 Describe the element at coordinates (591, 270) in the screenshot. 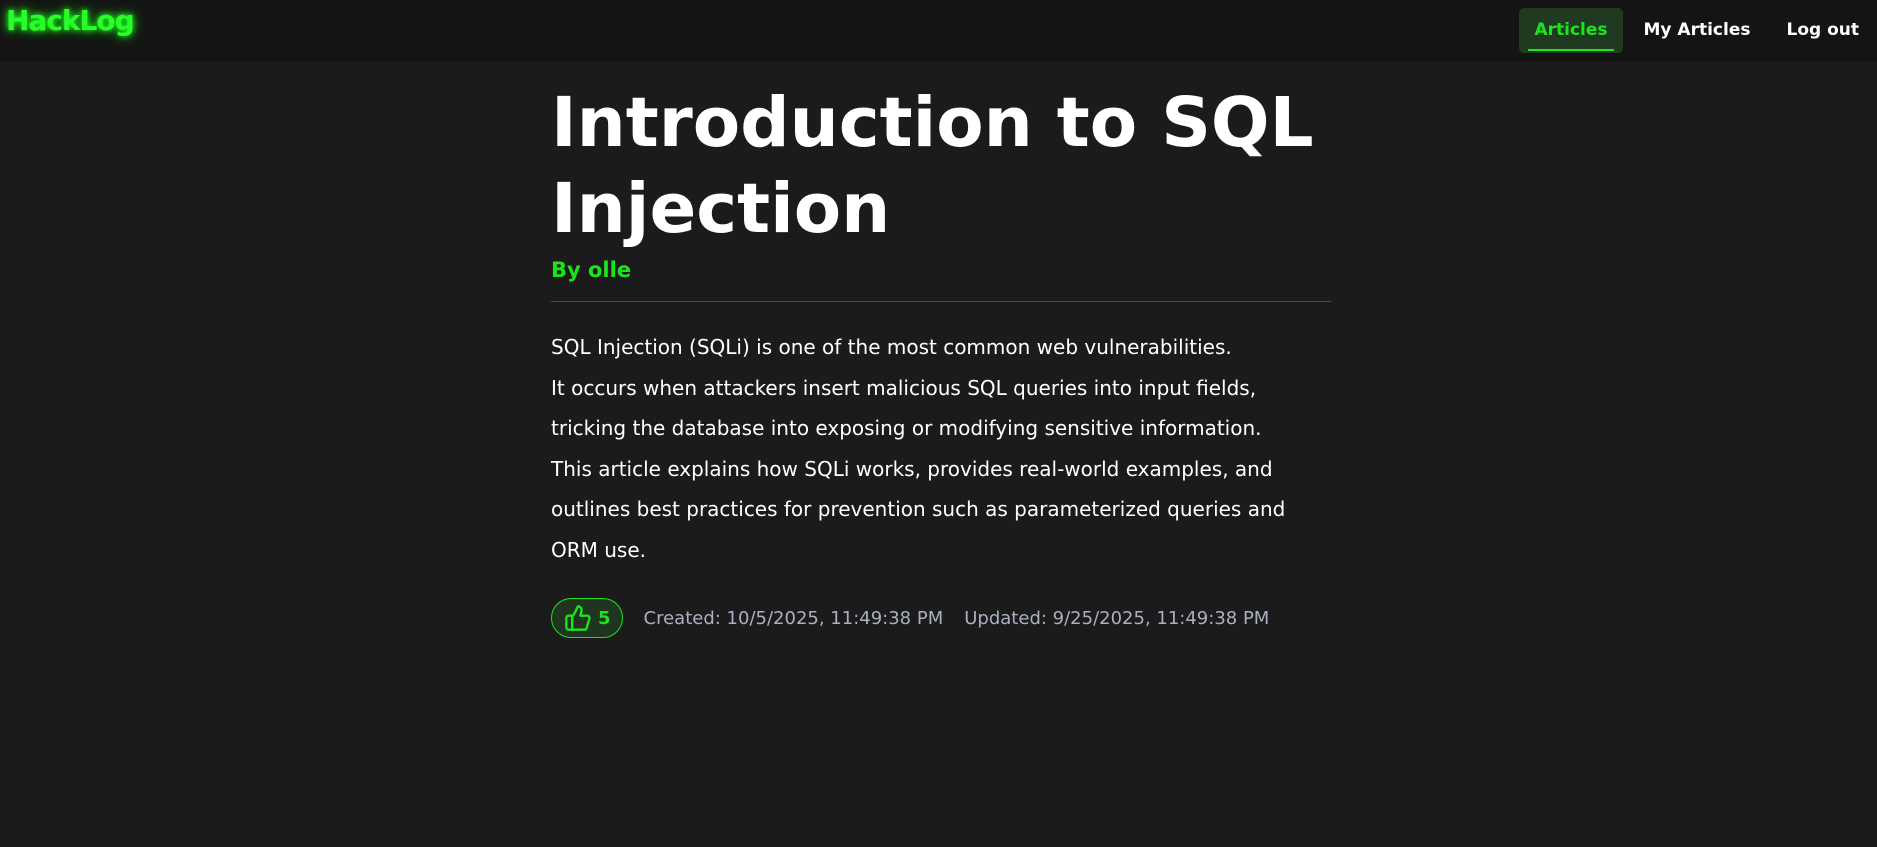

I see `article-author: By olle` at that location.